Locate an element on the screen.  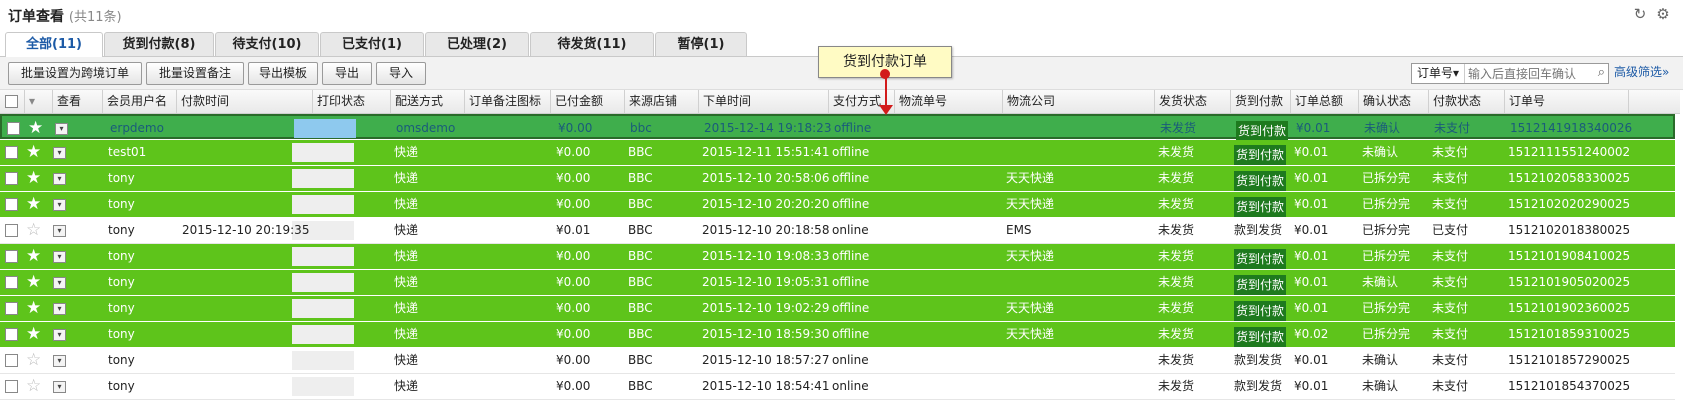
tab-processed: 已处理(2) is located at coordinates (477, 44).